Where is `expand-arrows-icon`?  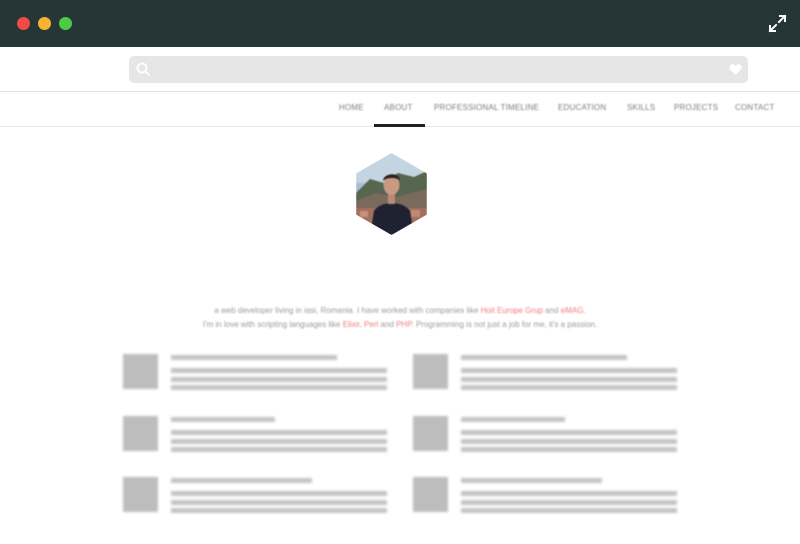 expand-arrows-icon is located at coordinates (777, 23).